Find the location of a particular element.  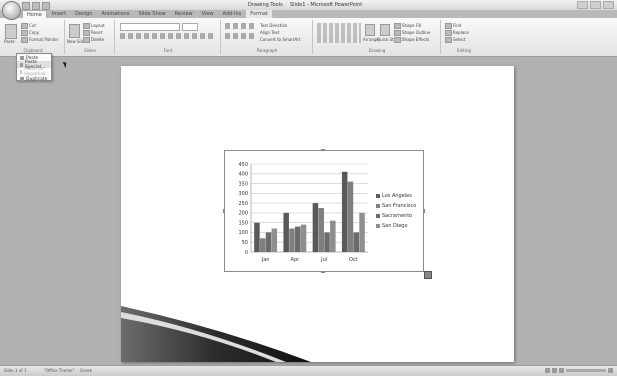

shape-outline-button: Shape Outline is located at coordinates (412, 33).